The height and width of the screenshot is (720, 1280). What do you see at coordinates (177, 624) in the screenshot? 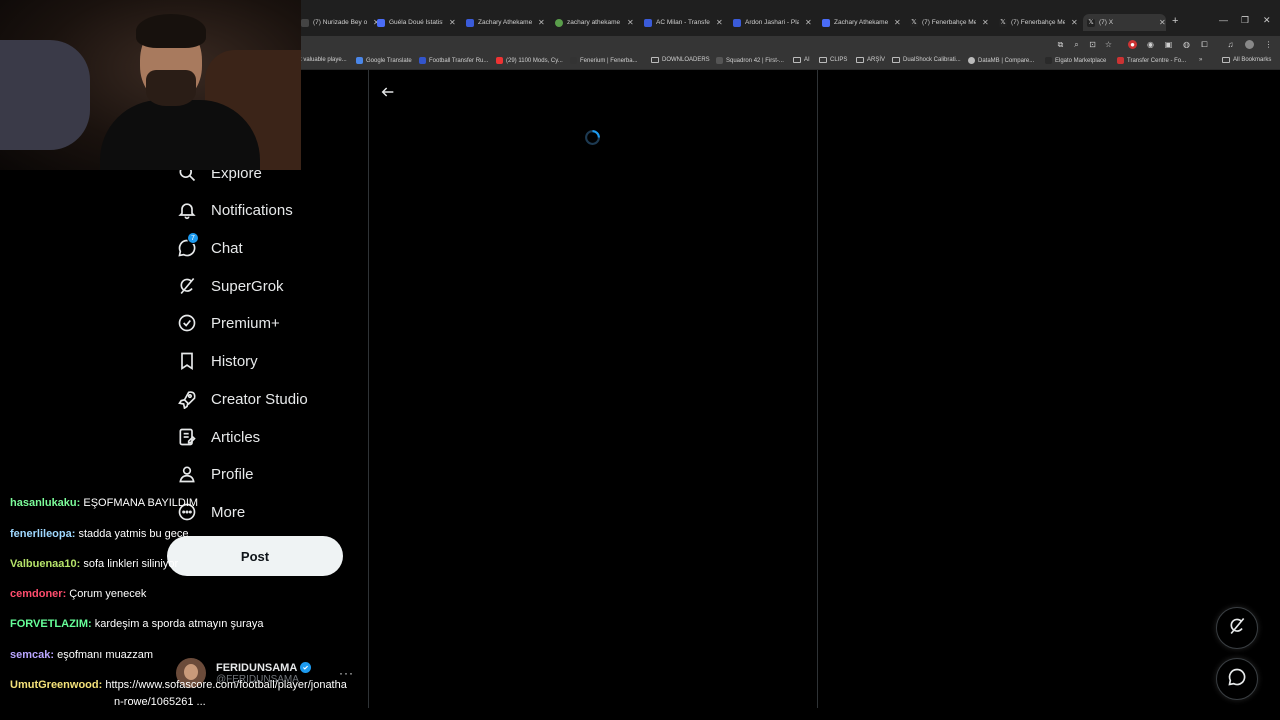
I see `chat-text: kardeşim a sporda atmayın şuraya` at bounding box center [177, 624].